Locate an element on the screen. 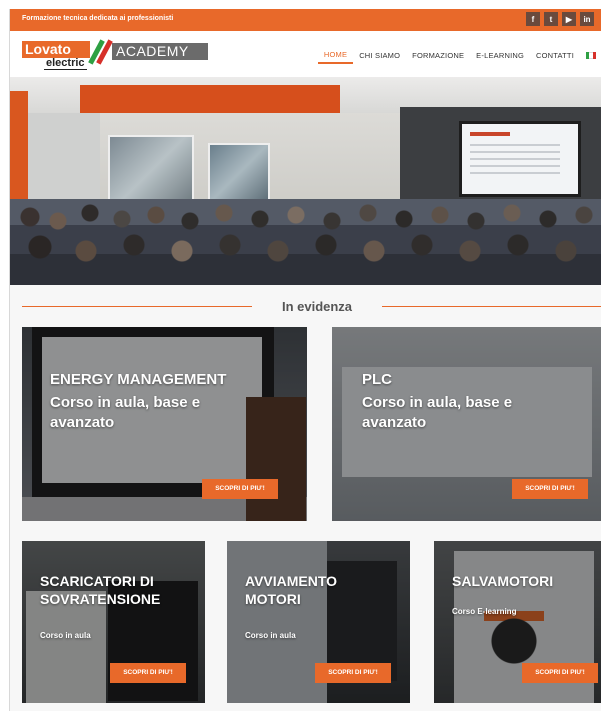 Image resolution: width=601 pixels, height=711 pixels. nav-formazione: FORMAZIONE is located at coordinates (438, 55).